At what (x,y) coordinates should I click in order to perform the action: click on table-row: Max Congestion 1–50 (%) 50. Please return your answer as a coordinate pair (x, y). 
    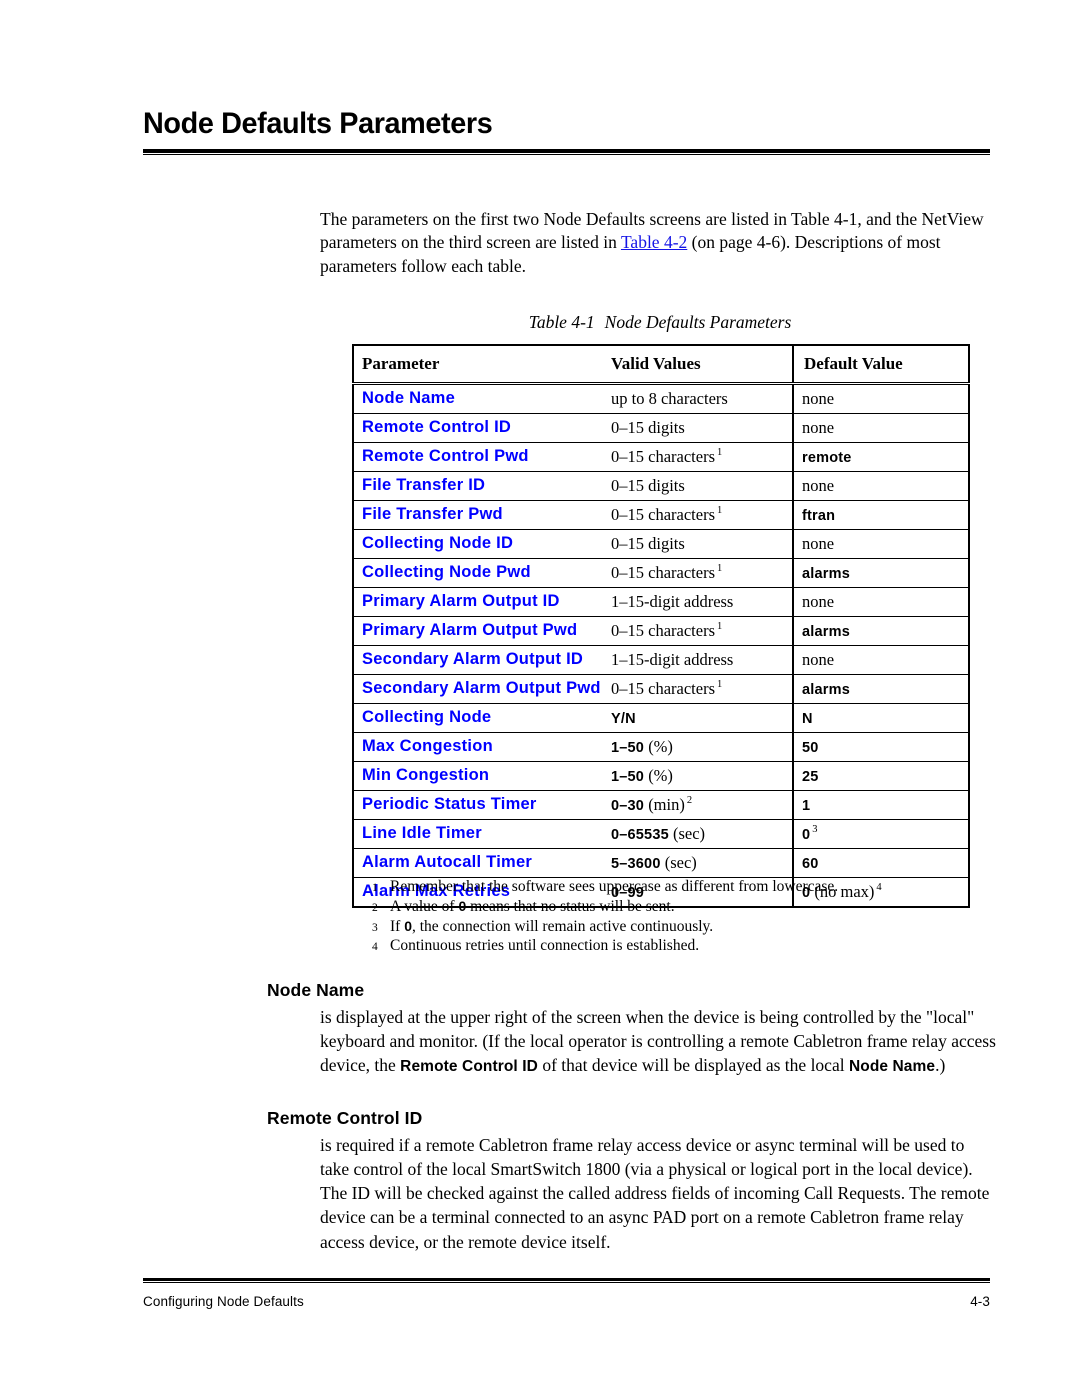
    Looking at the image, I should click on (661, 747).